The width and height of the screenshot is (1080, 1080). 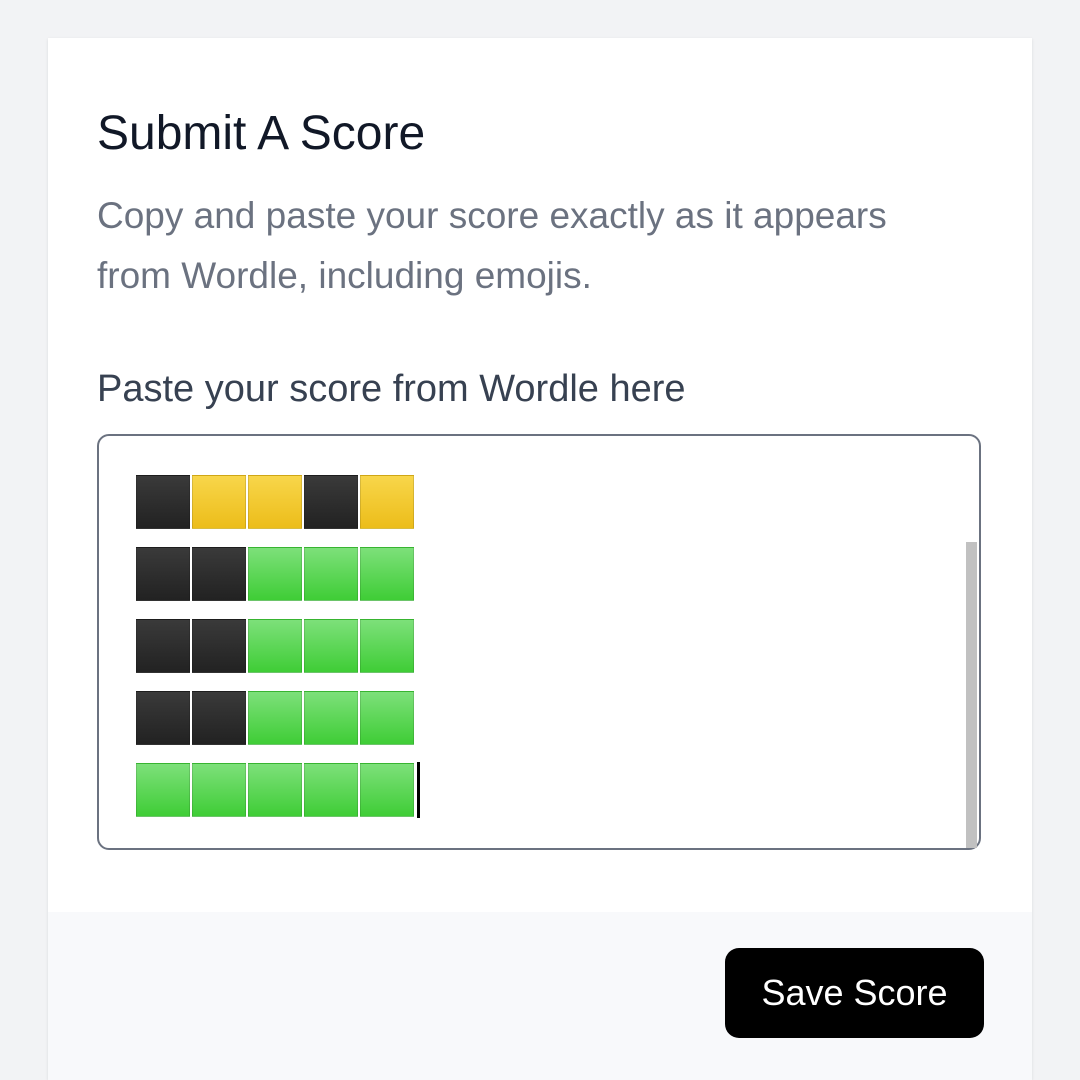 What do you see at coordinates (540, 996) in the screenshot?
I see `card-footer: Save Score` at bounding box center [540, 996].